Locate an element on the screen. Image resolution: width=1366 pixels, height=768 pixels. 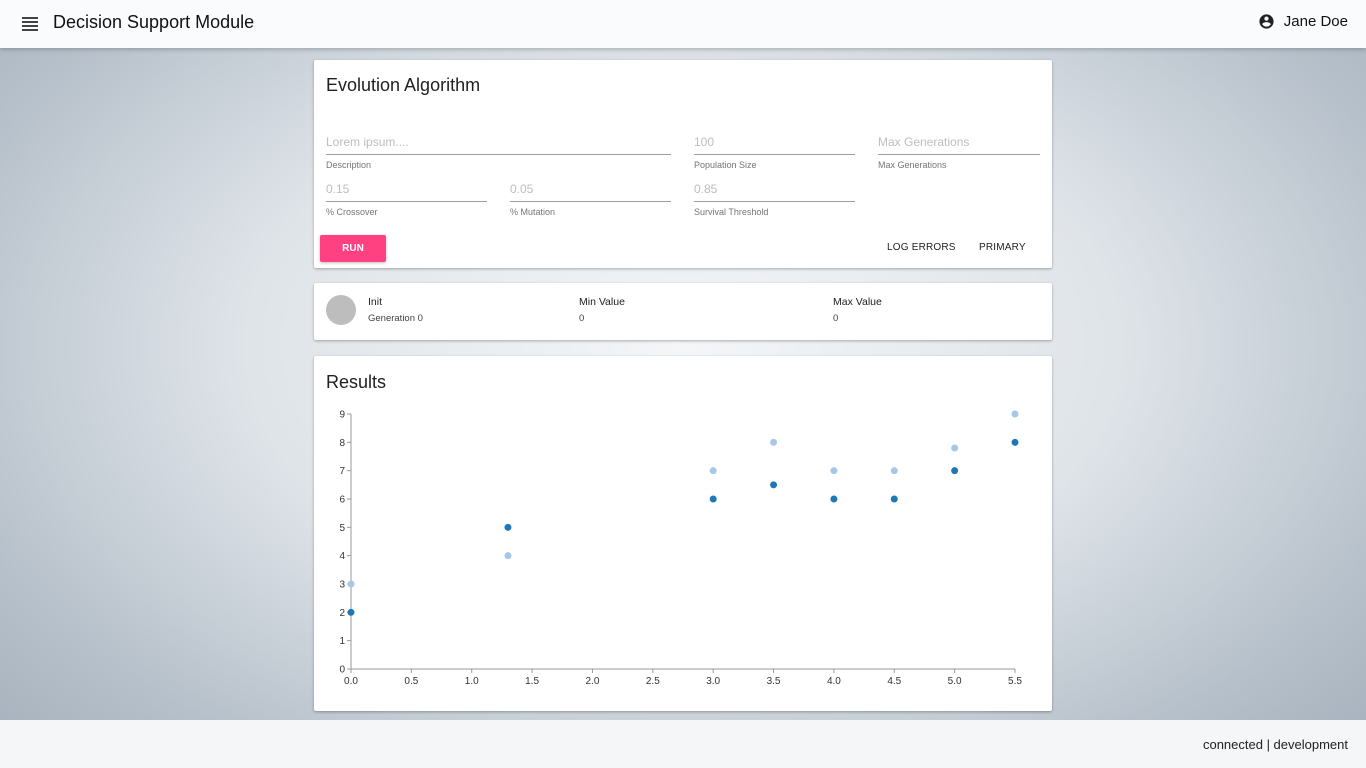
mutation-input is located at coordinates (590, 191).